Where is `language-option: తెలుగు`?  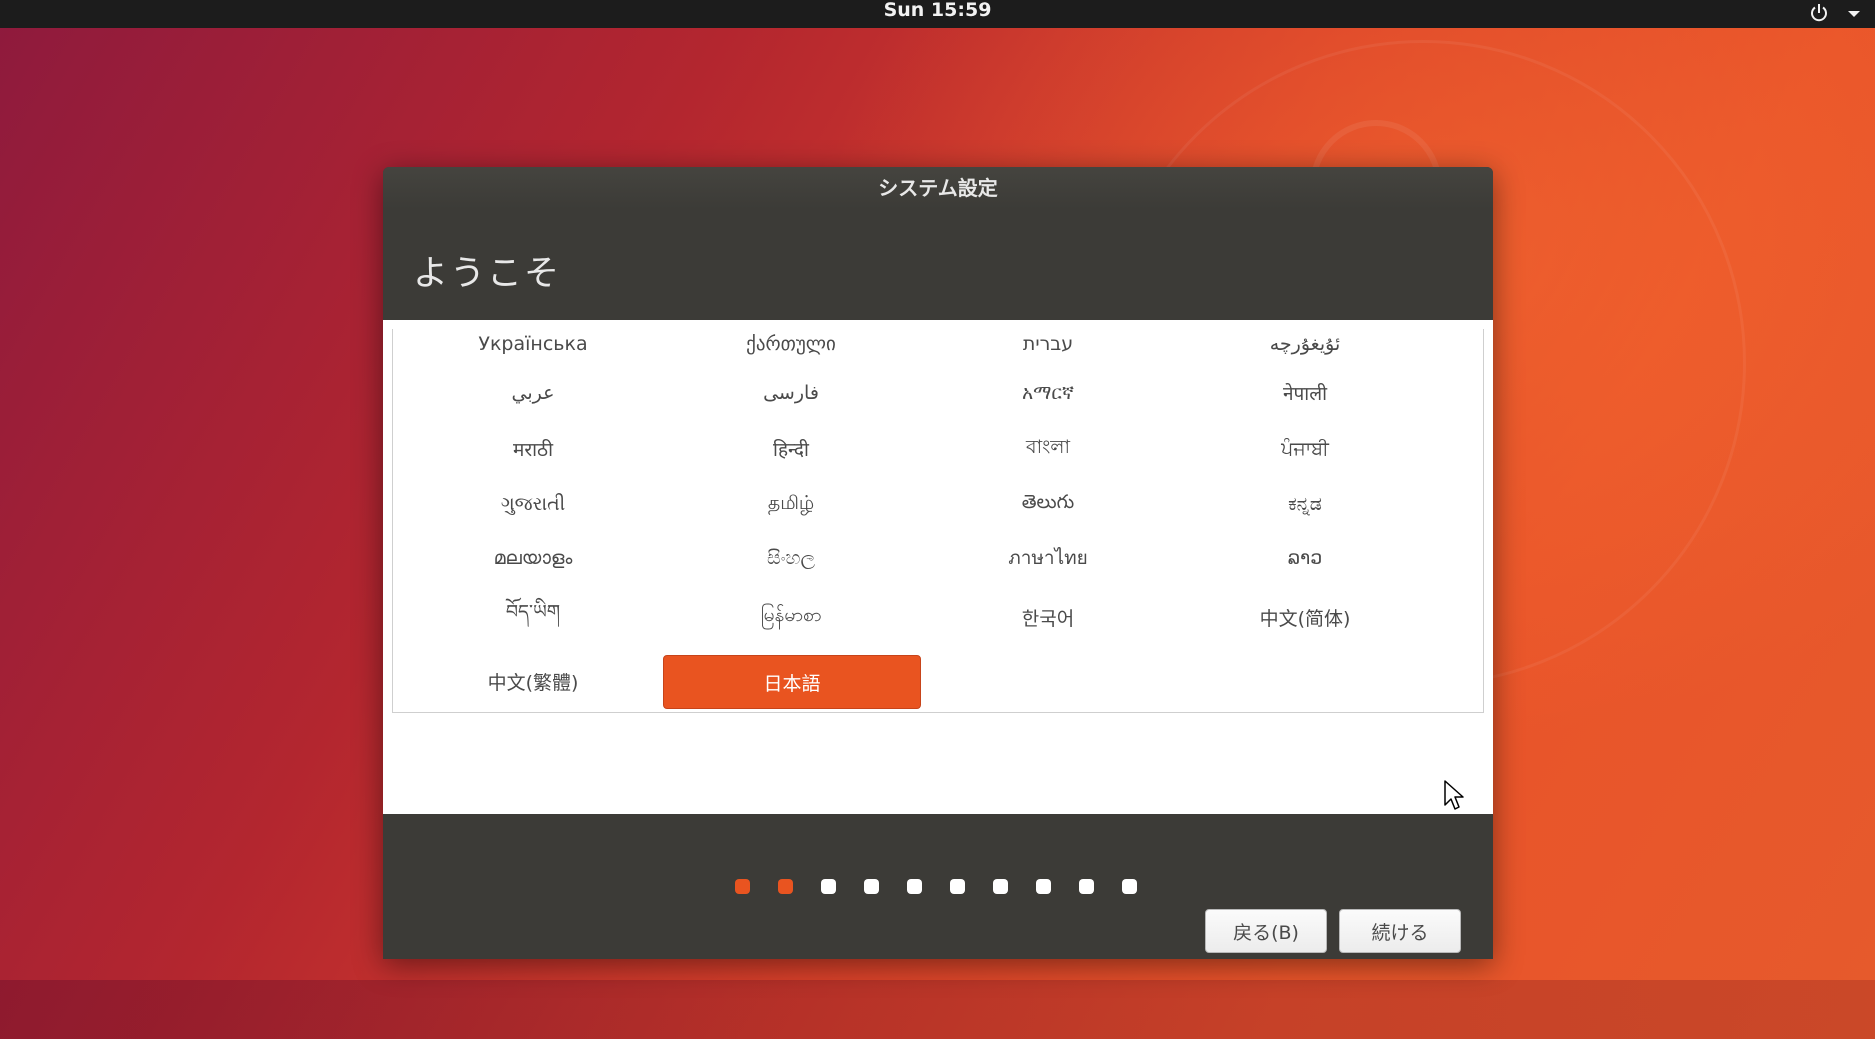
language-option: తెలుగు is located at coordinates (1048, 504).